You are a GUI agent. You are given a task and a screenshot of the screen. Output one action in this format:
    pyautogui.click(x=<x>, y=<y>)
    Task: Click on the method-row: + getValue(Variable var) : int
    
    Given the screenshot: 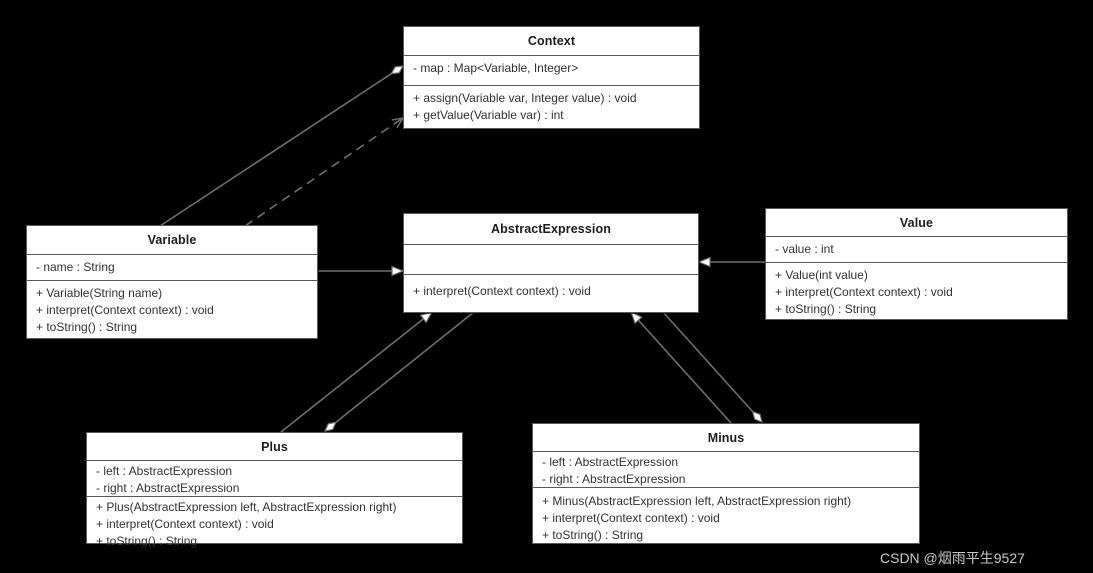 What is the action you would take?
    pyautogui.click(x=488, y=115)
    